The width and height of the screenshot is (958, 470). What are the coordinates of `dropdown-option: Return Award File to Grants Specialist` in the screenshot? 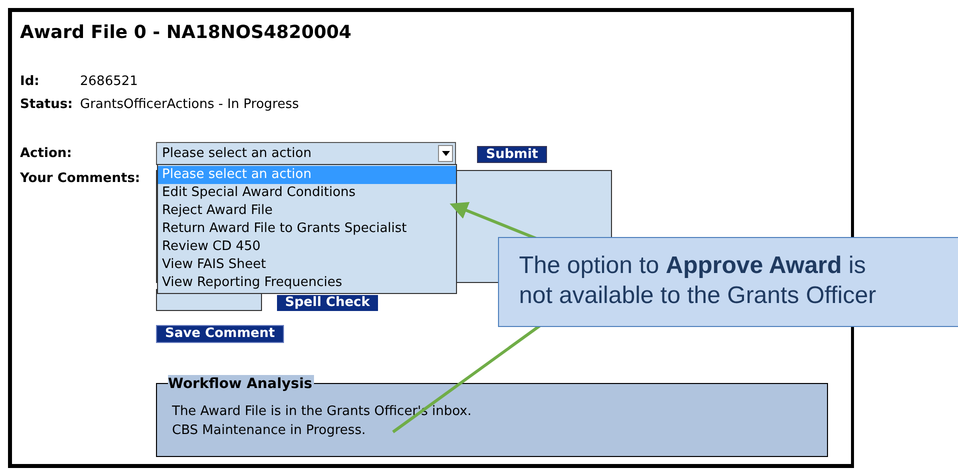 It's located at (307, 229).